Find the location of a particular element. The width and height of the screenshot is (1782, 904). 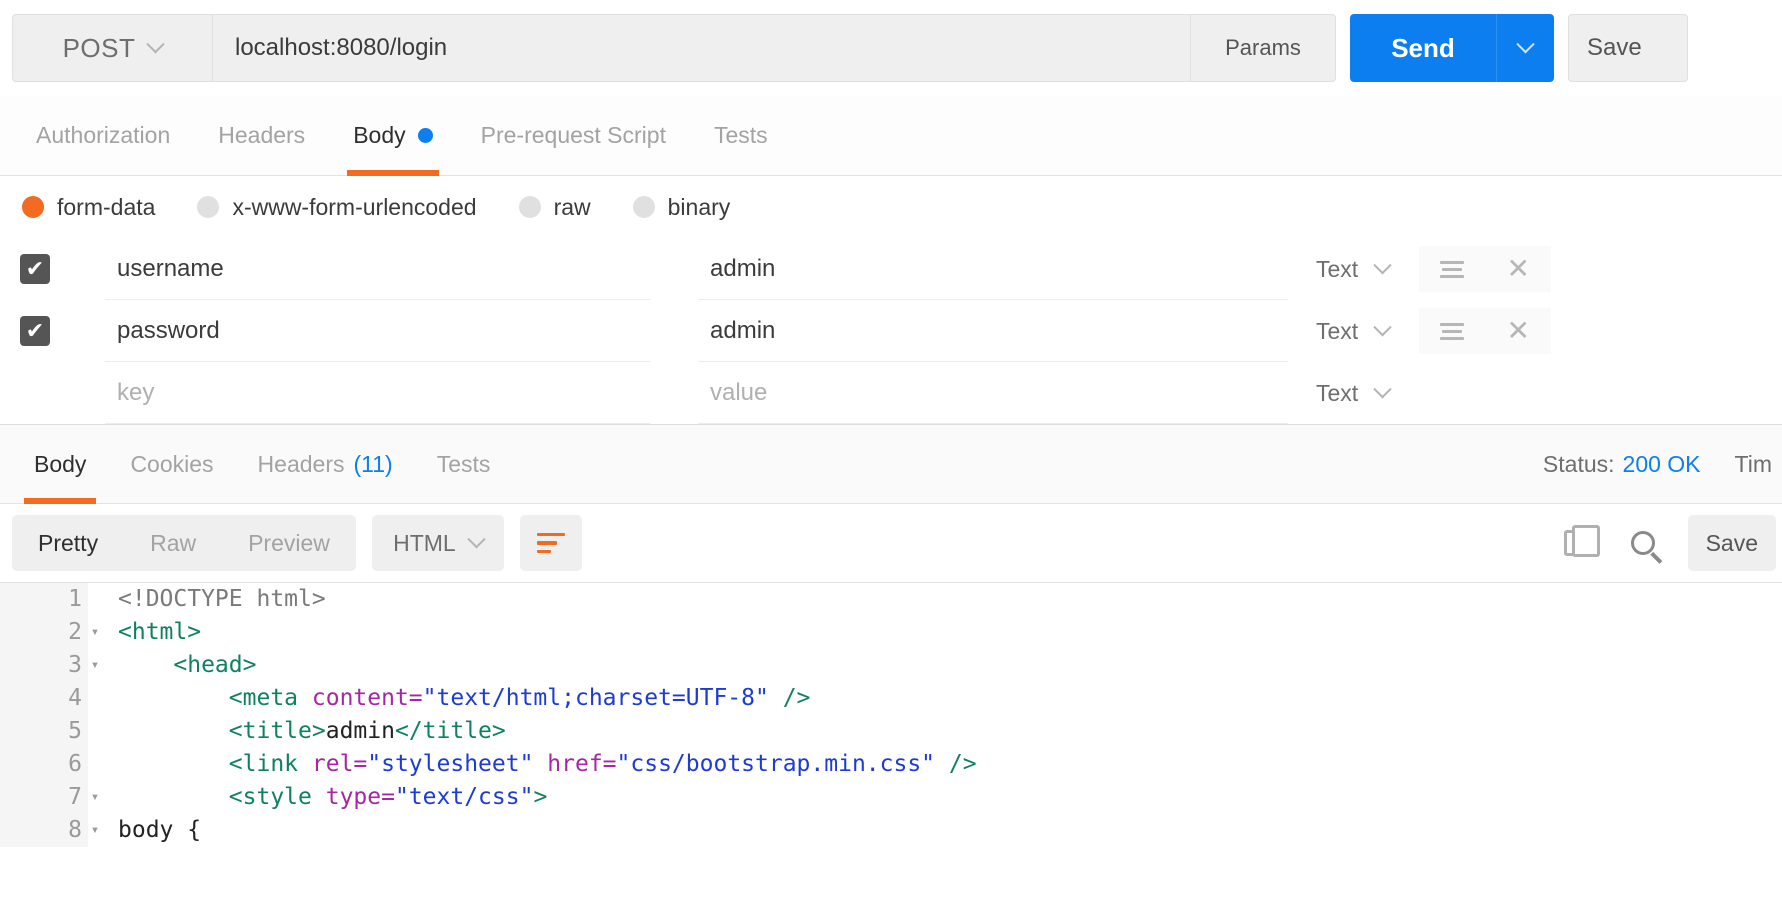

time-label: Tim is located at coordinates (1753, 463).